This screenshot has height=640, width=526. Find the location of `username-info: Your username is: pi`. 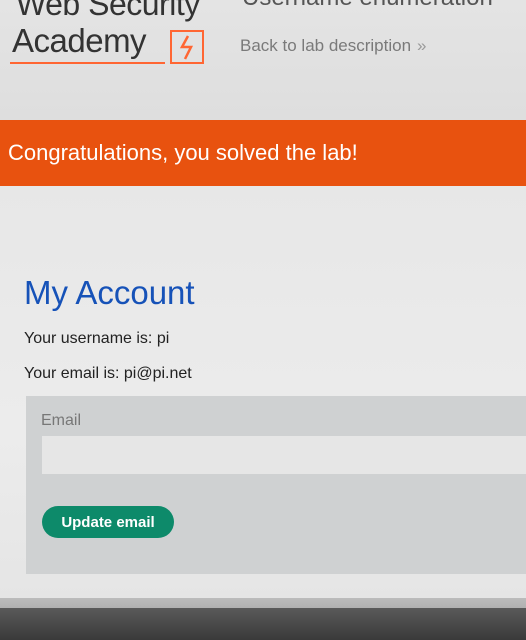

username-info: Your username is: pi is located at coordinates (97, 338).